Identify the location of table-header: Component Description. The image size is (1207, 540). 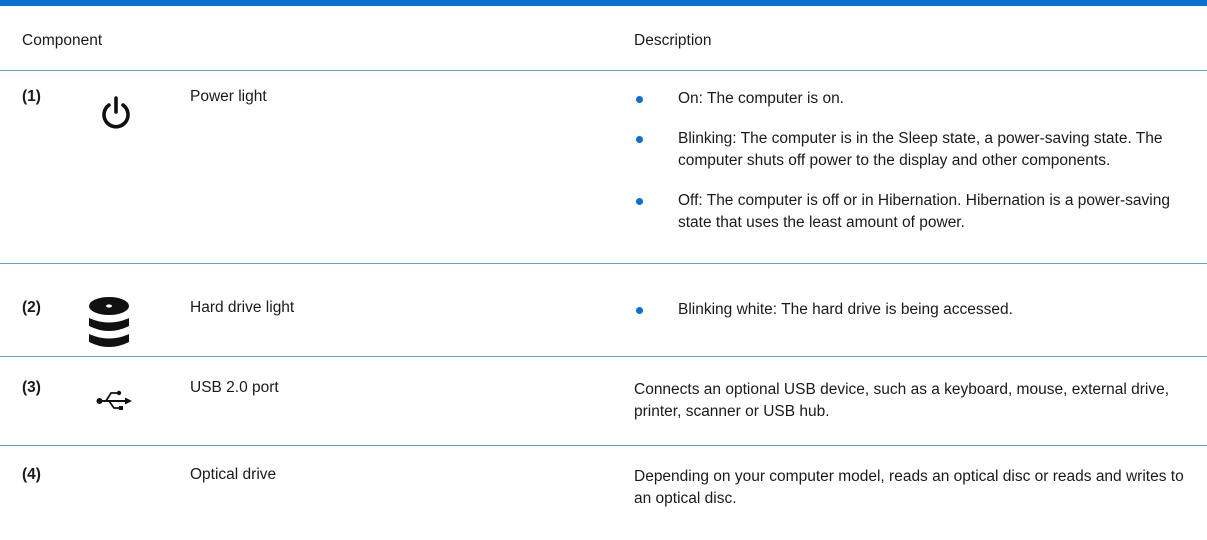
(603, 38).